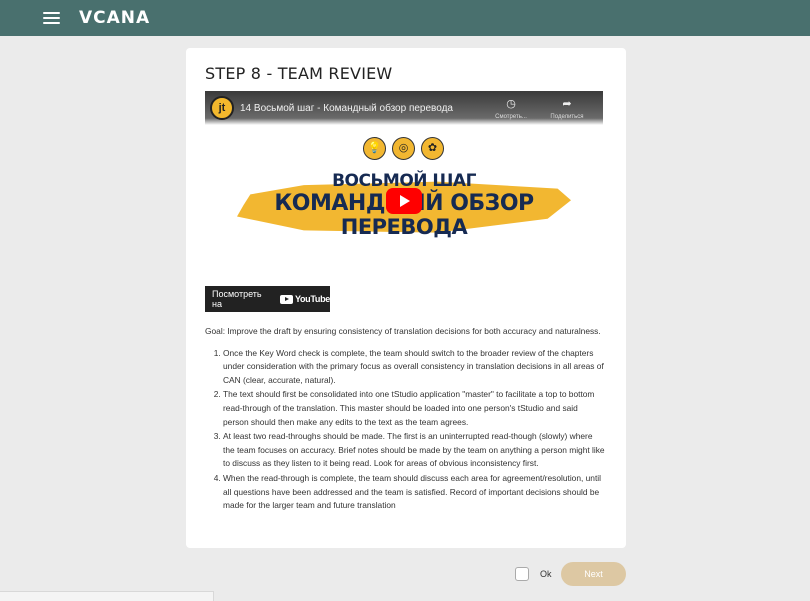  Describe the element at coordinates (51, 18) in the screenshot. I see `hamburger-icon` at that location.